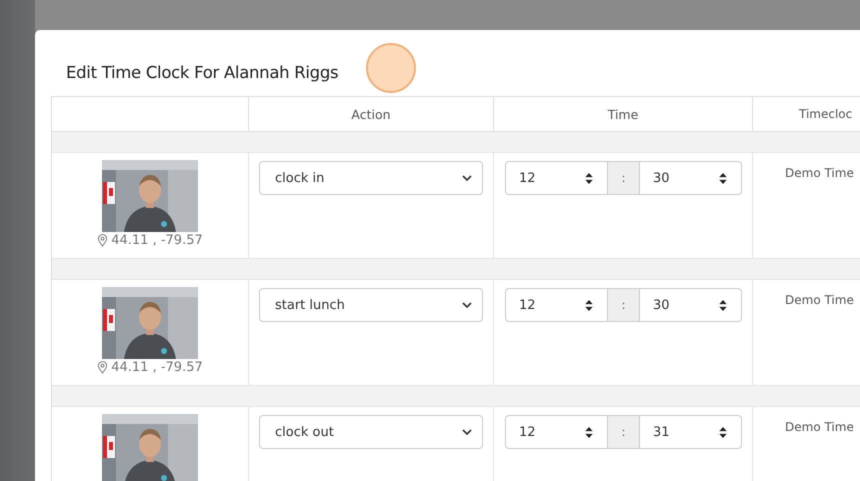 The width and height of the screenshot is (860, 481). I want to click on column-header: Timecloc, so click(825, 114).